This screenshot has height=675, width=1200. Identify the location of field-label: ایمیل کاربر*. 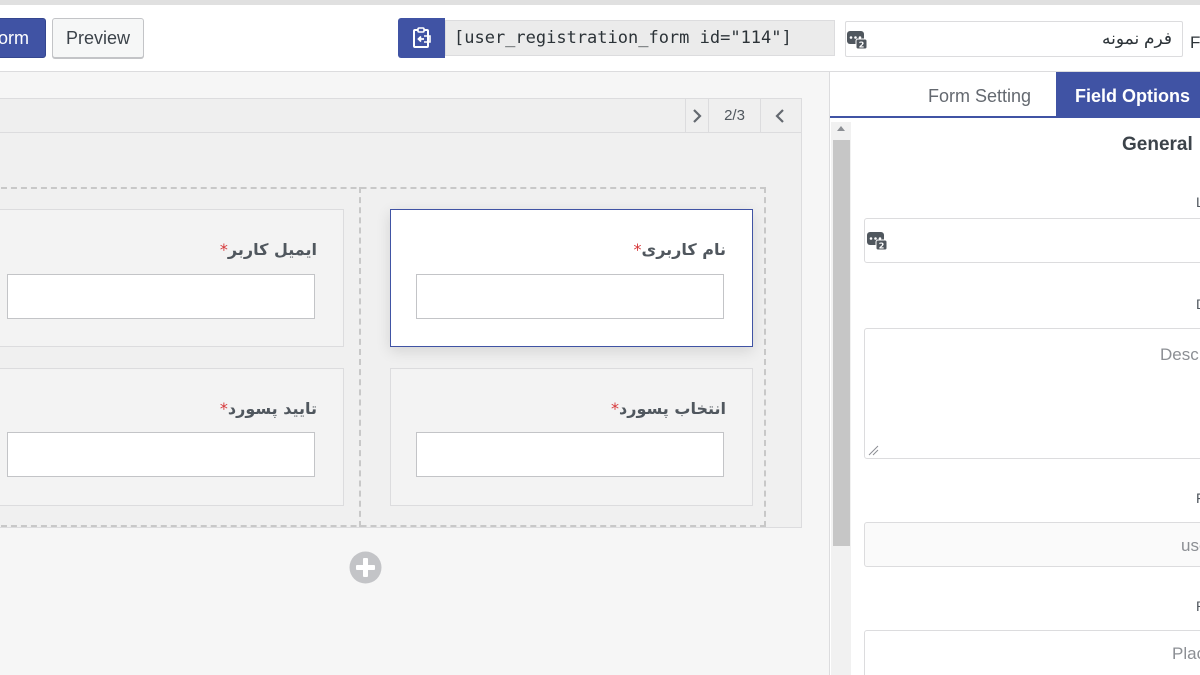
(268, 249).